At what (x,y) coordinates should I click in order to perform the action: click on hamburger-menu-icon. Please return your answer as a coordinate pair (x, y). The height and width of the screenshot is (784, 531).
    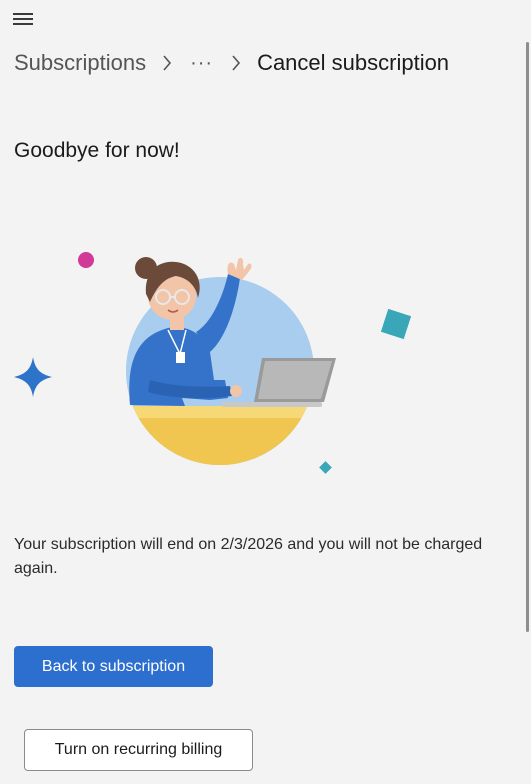
    Looking at the image, I should click on (24, 19).